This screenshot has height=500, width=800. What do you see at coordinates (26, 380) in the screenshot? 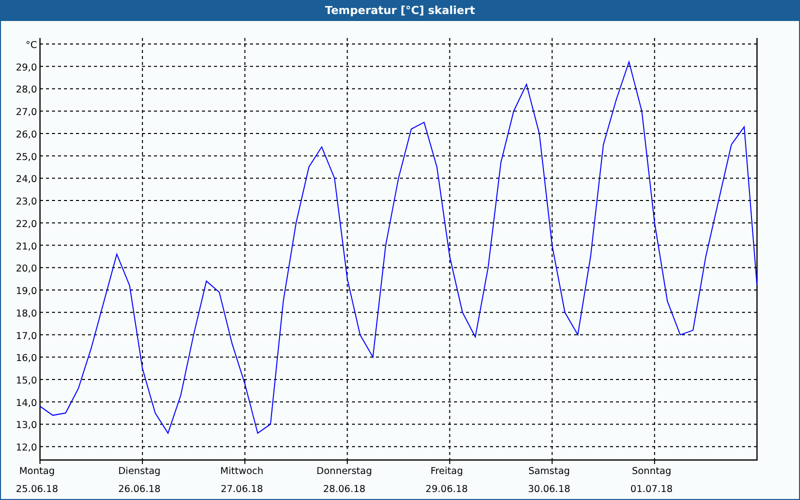
I see `y-tick-label: 15,0` at bounding box center [26, 380].